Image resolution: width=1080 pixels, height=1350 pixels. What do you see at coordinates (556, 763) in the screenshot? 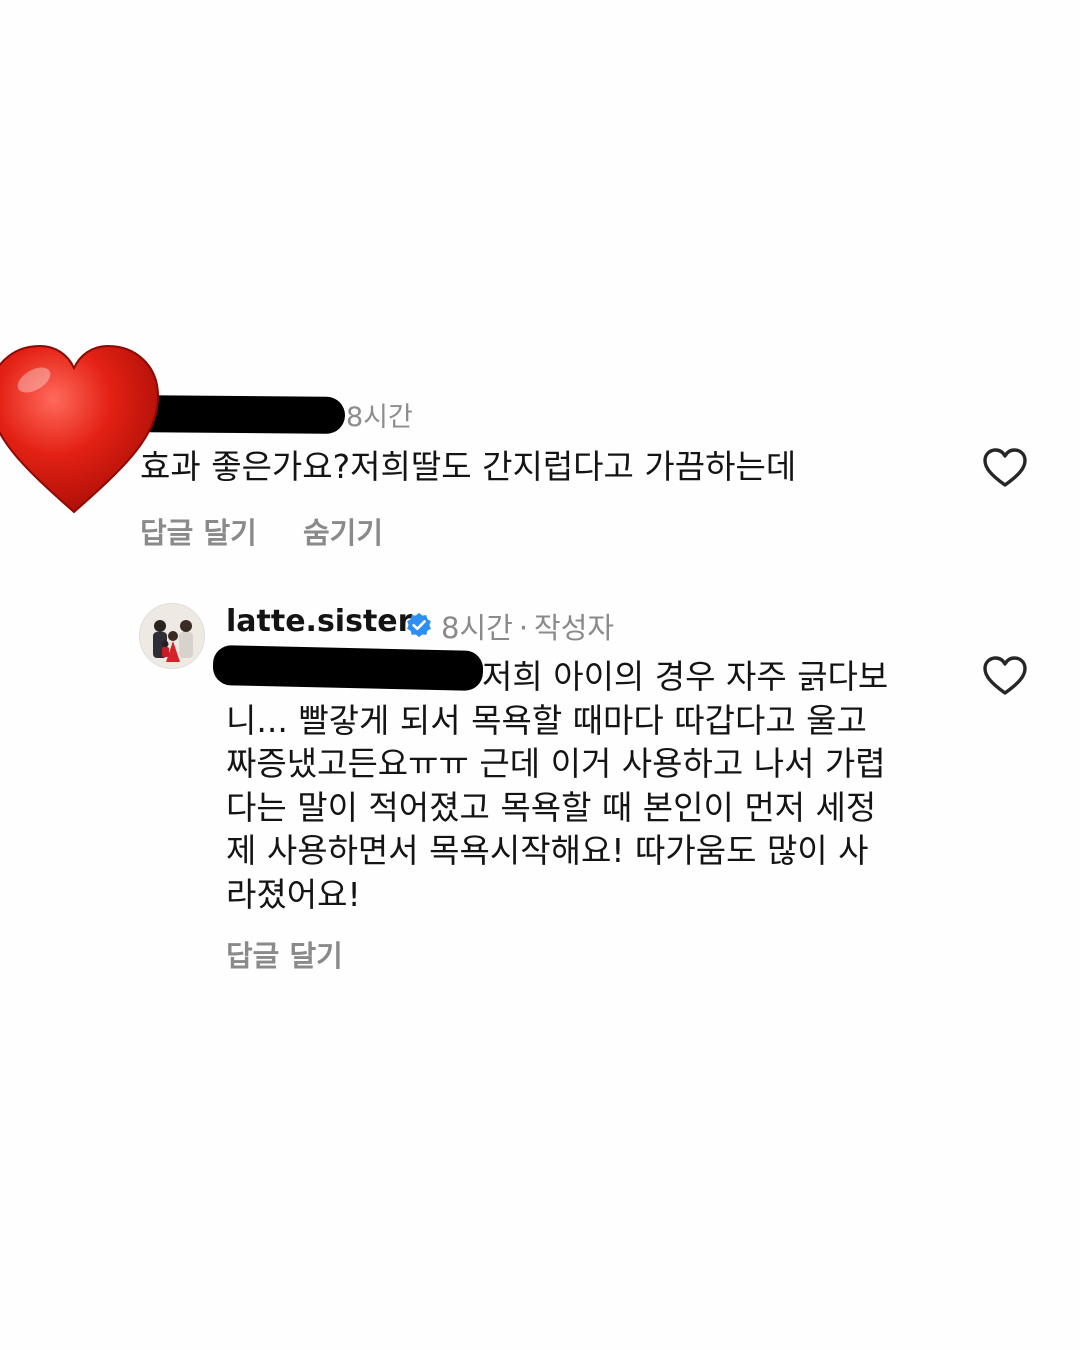
I see `reply-text-line: 짜증냈고든요ㅠㅠ 근데 이거 사용하고 나서 가렵` at bounding box center [556, 763].